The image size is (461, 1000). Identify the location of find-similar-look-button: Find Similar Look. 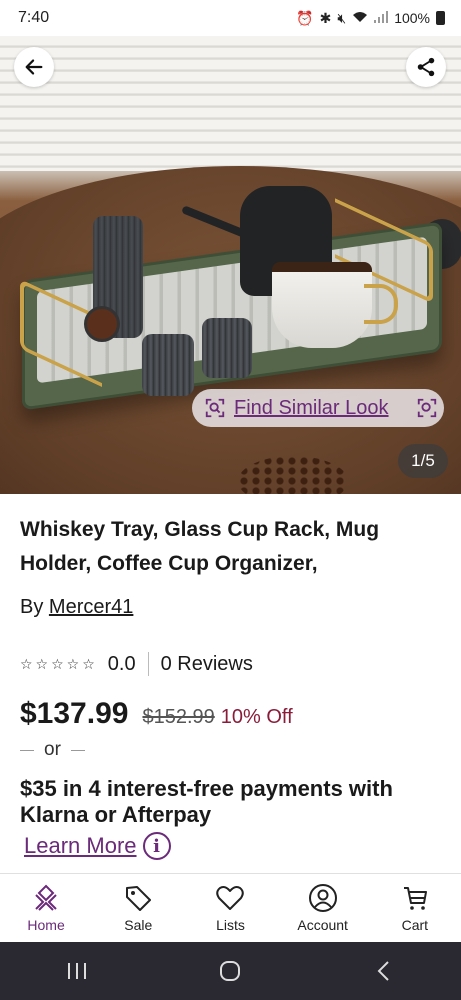
(318, 408).